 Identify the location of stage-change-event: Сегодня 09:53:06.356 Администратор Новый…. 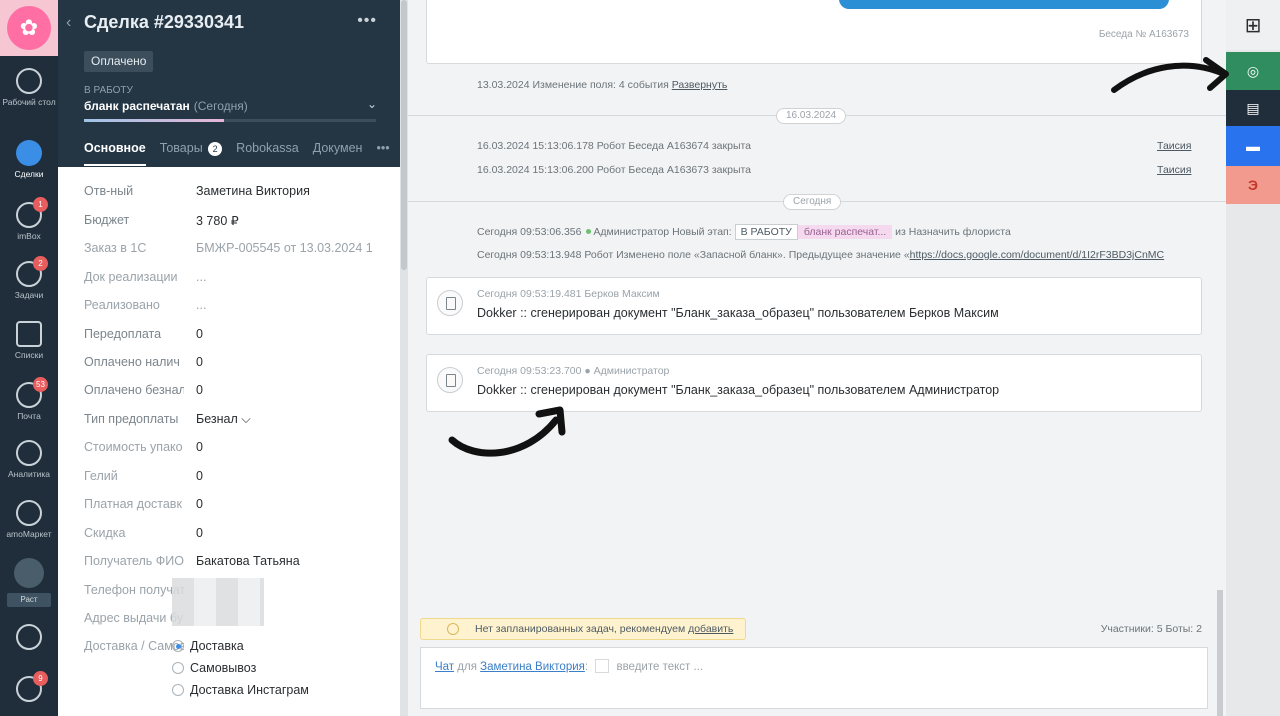
(744, 232).